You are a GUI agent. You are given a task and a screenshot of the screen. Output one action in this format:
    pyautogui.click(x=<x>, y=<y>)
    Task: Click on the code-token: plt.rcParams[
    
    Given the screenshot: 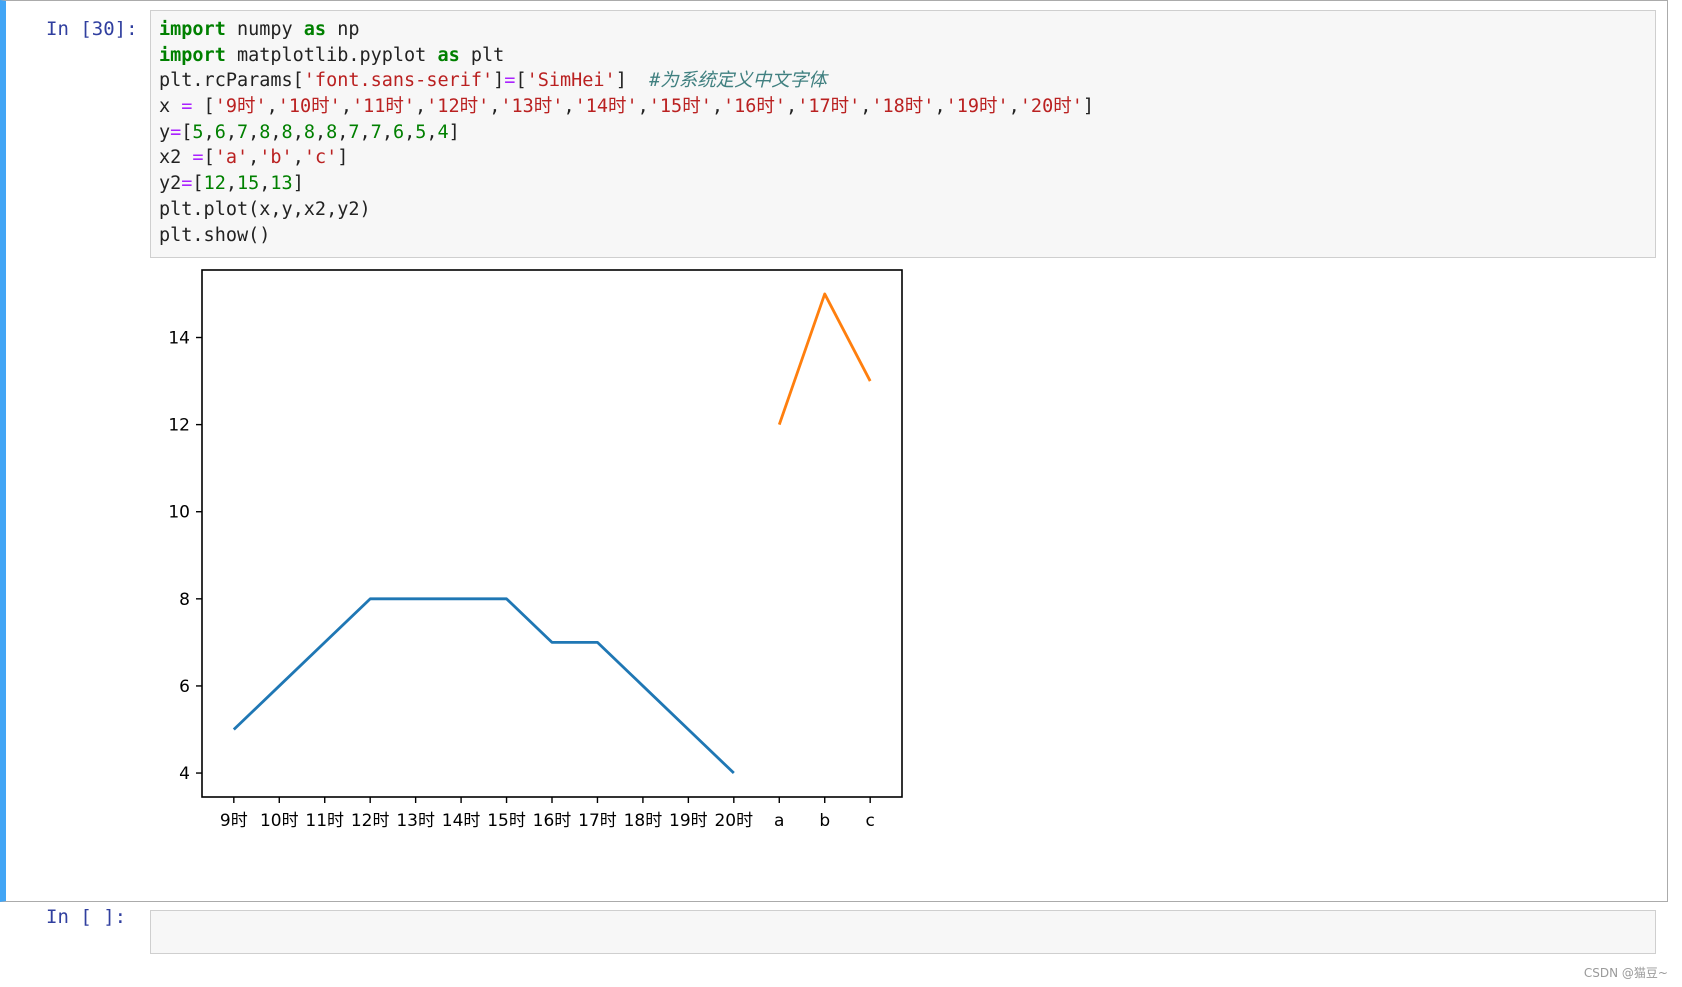 What is the action you would take?
    pyautogui.click(x=231, y=81)
    